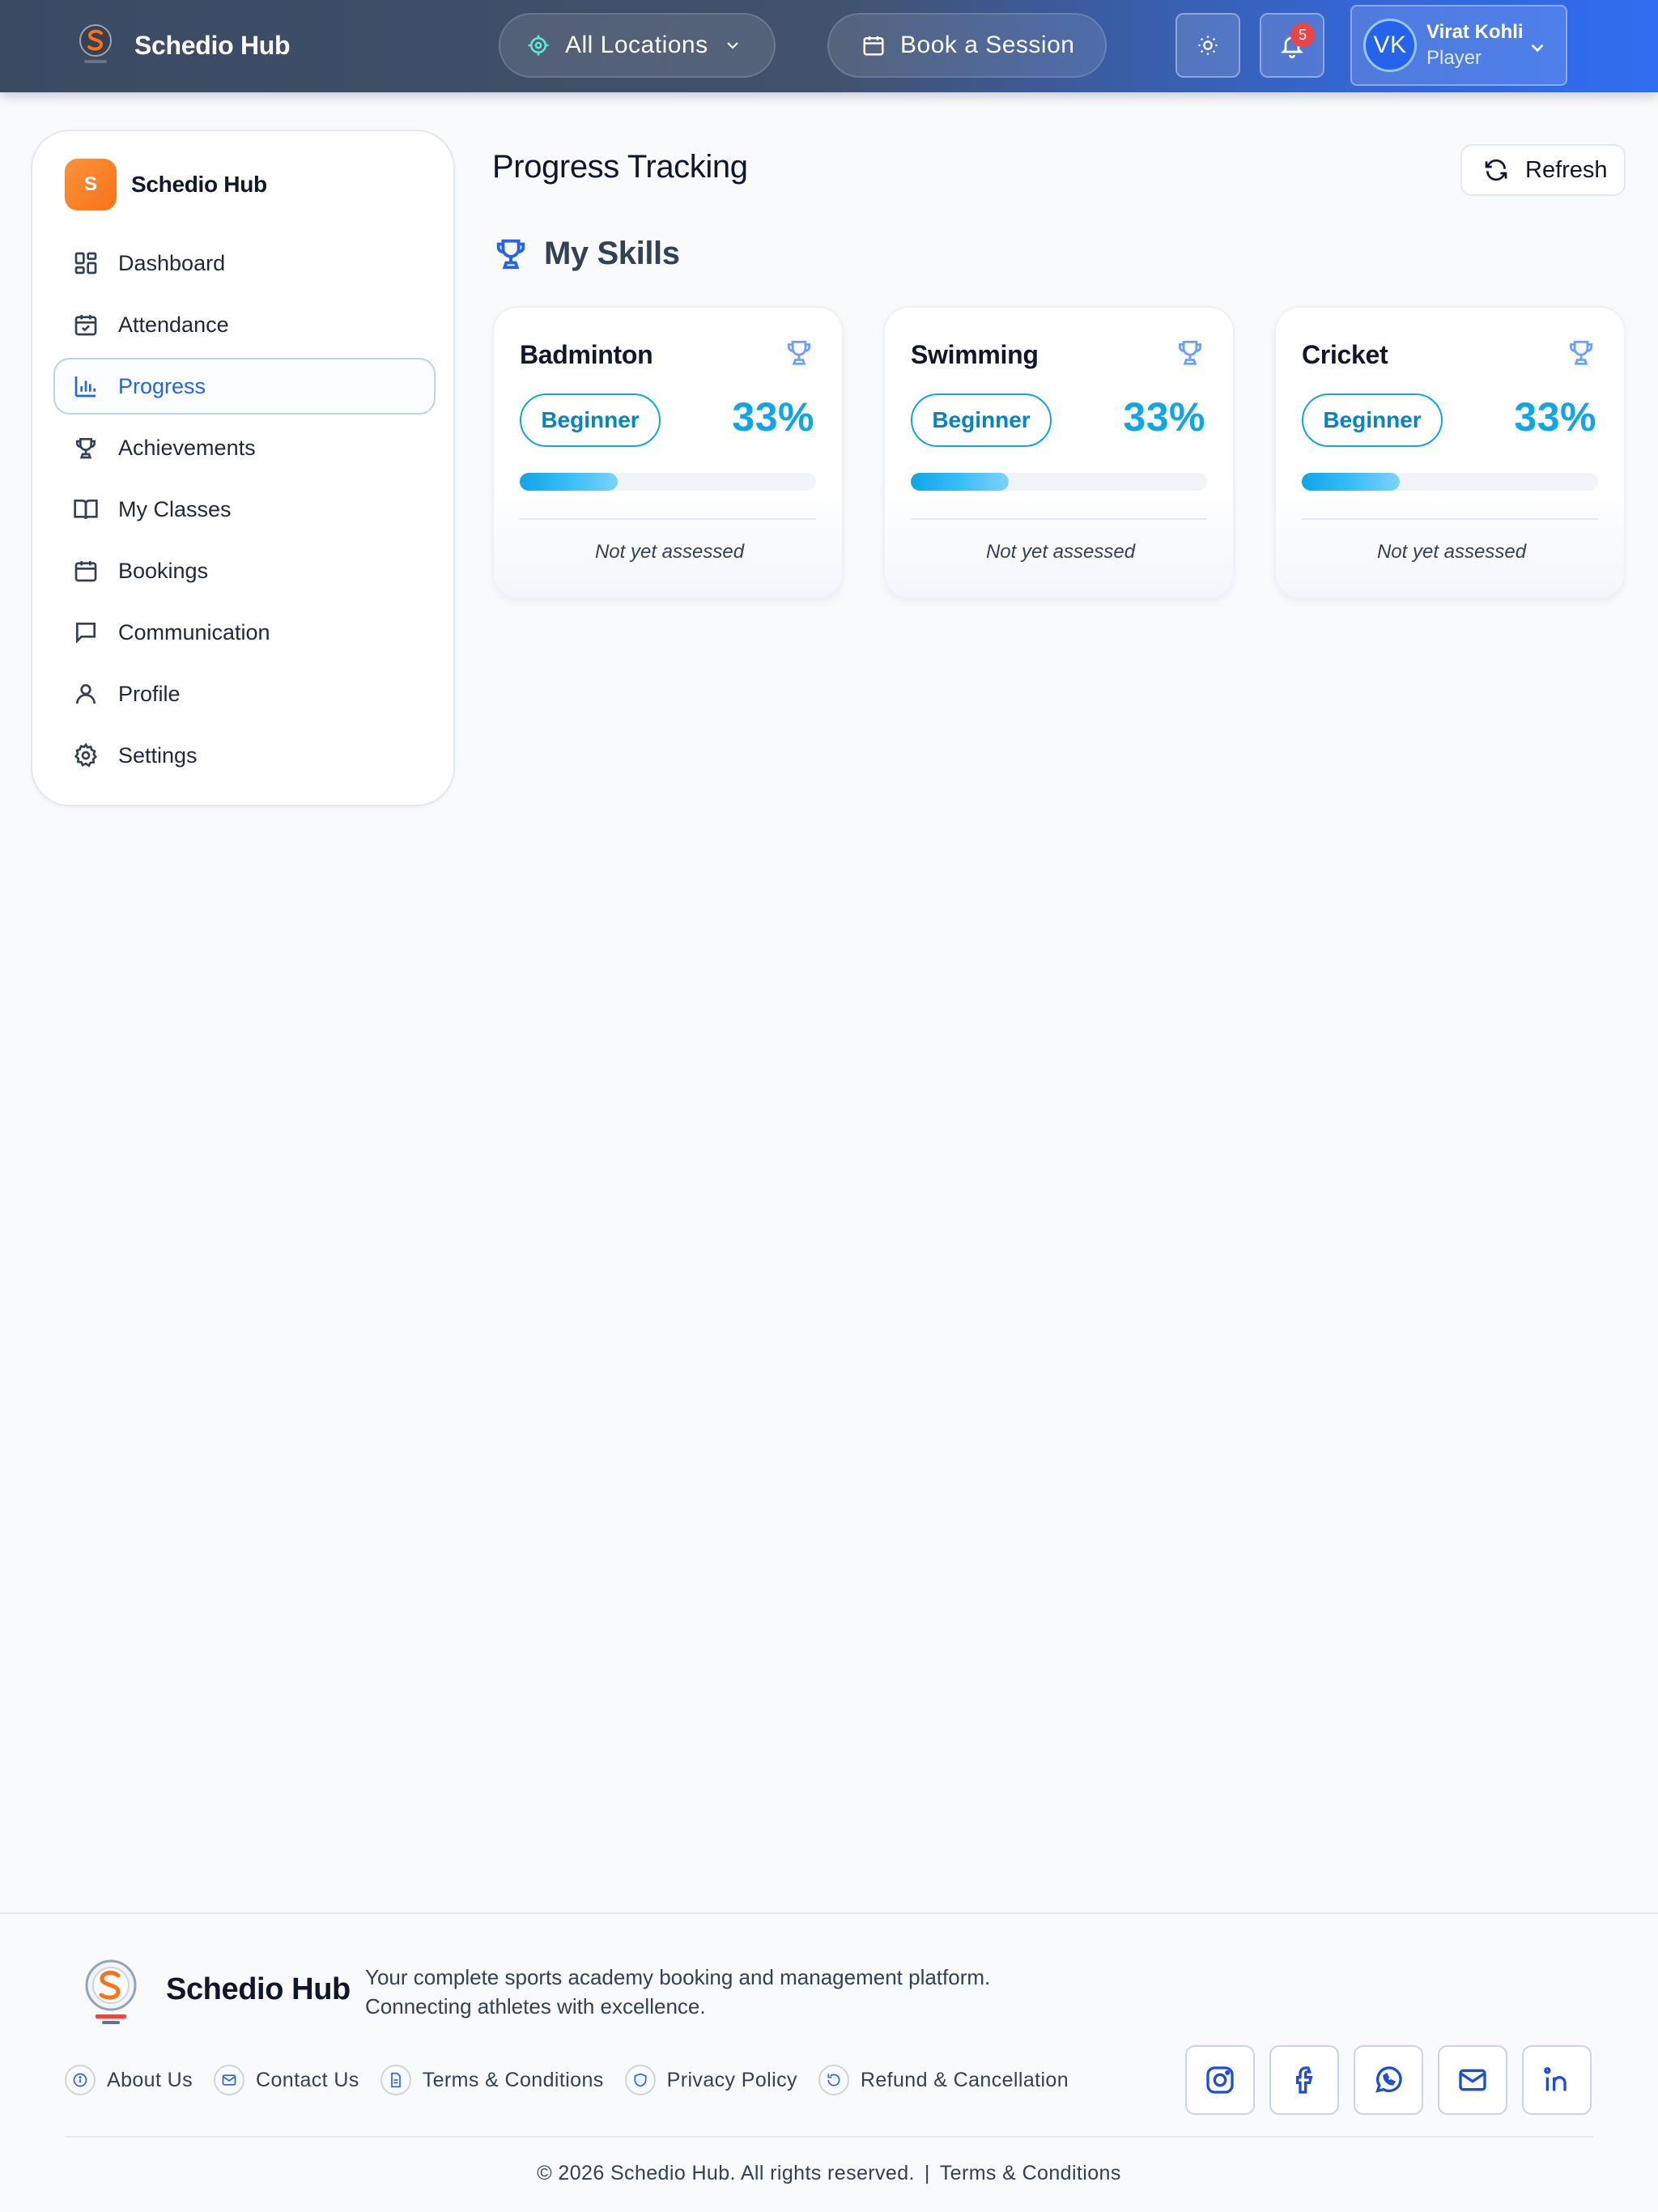  What do you see at coordinates (1292, 46) in the screenshot?
I see `notifications-button: 5` at bounding box center [1292, 46].